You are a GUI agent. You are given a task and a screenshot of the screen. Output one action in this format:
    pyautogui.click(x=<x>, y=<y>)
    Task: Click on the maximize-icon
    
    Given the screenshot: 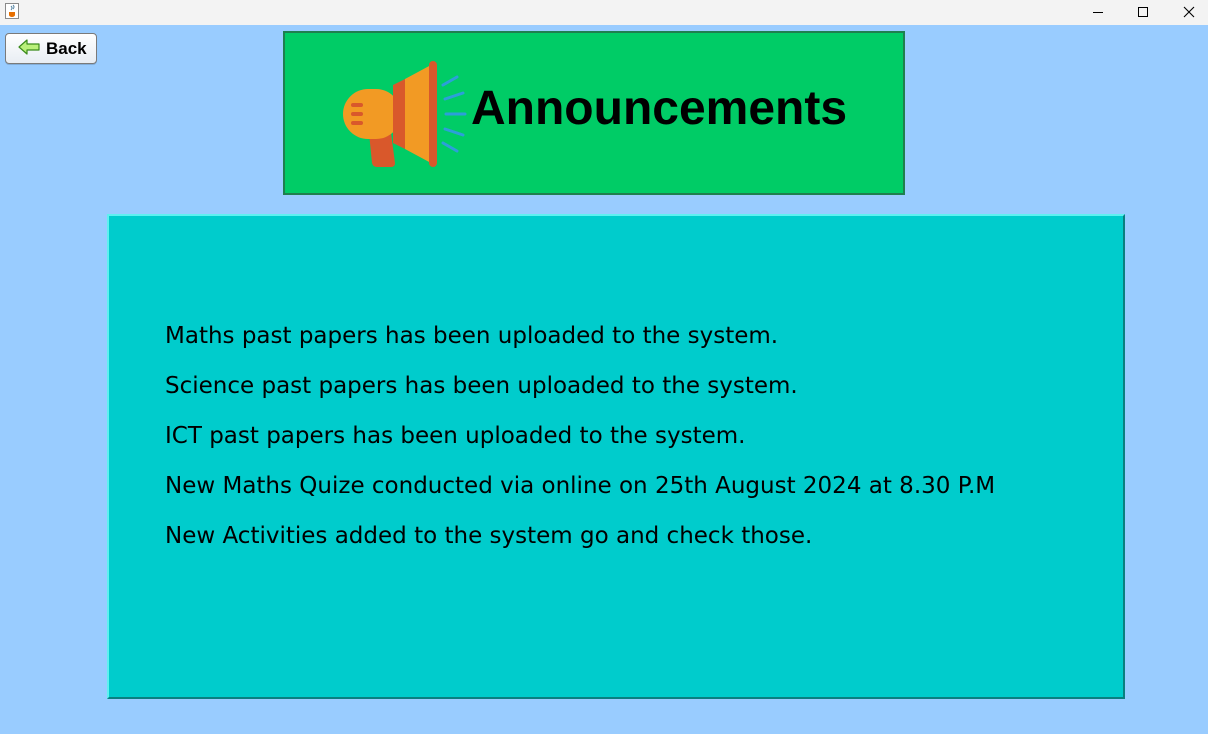 What is the action you would take?
    pyautogui.click(x=1143, y=12)
    